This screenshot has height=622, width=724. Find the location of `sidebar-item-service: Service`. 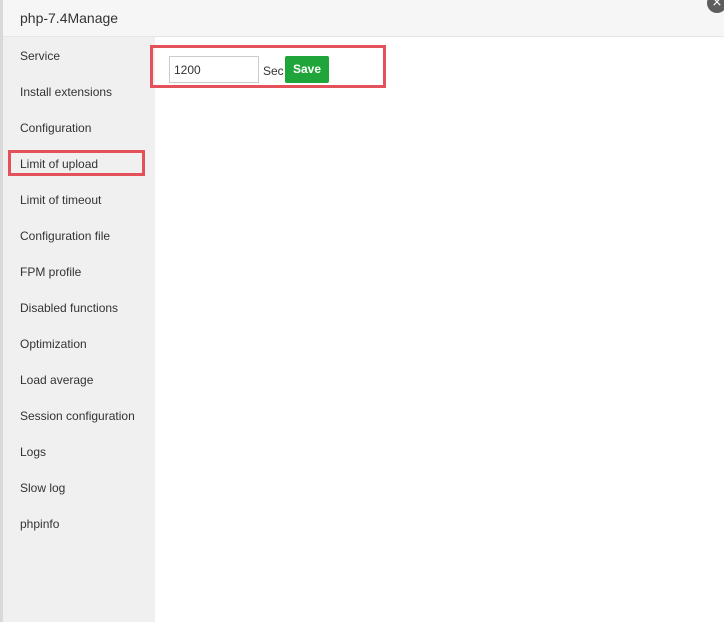

sidebar-item-service: Service is located at coordinates (79, 55).